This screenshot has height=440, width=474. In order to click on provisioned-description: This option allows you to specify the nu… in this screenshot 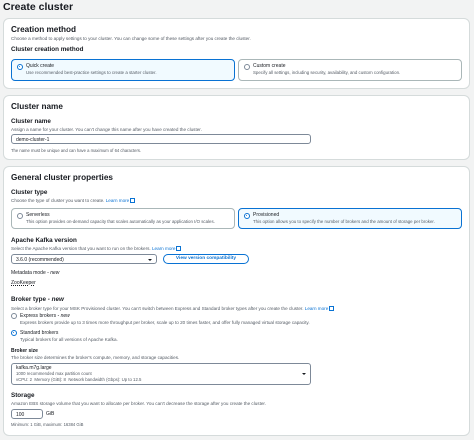, I will do `click(344, 221)`.